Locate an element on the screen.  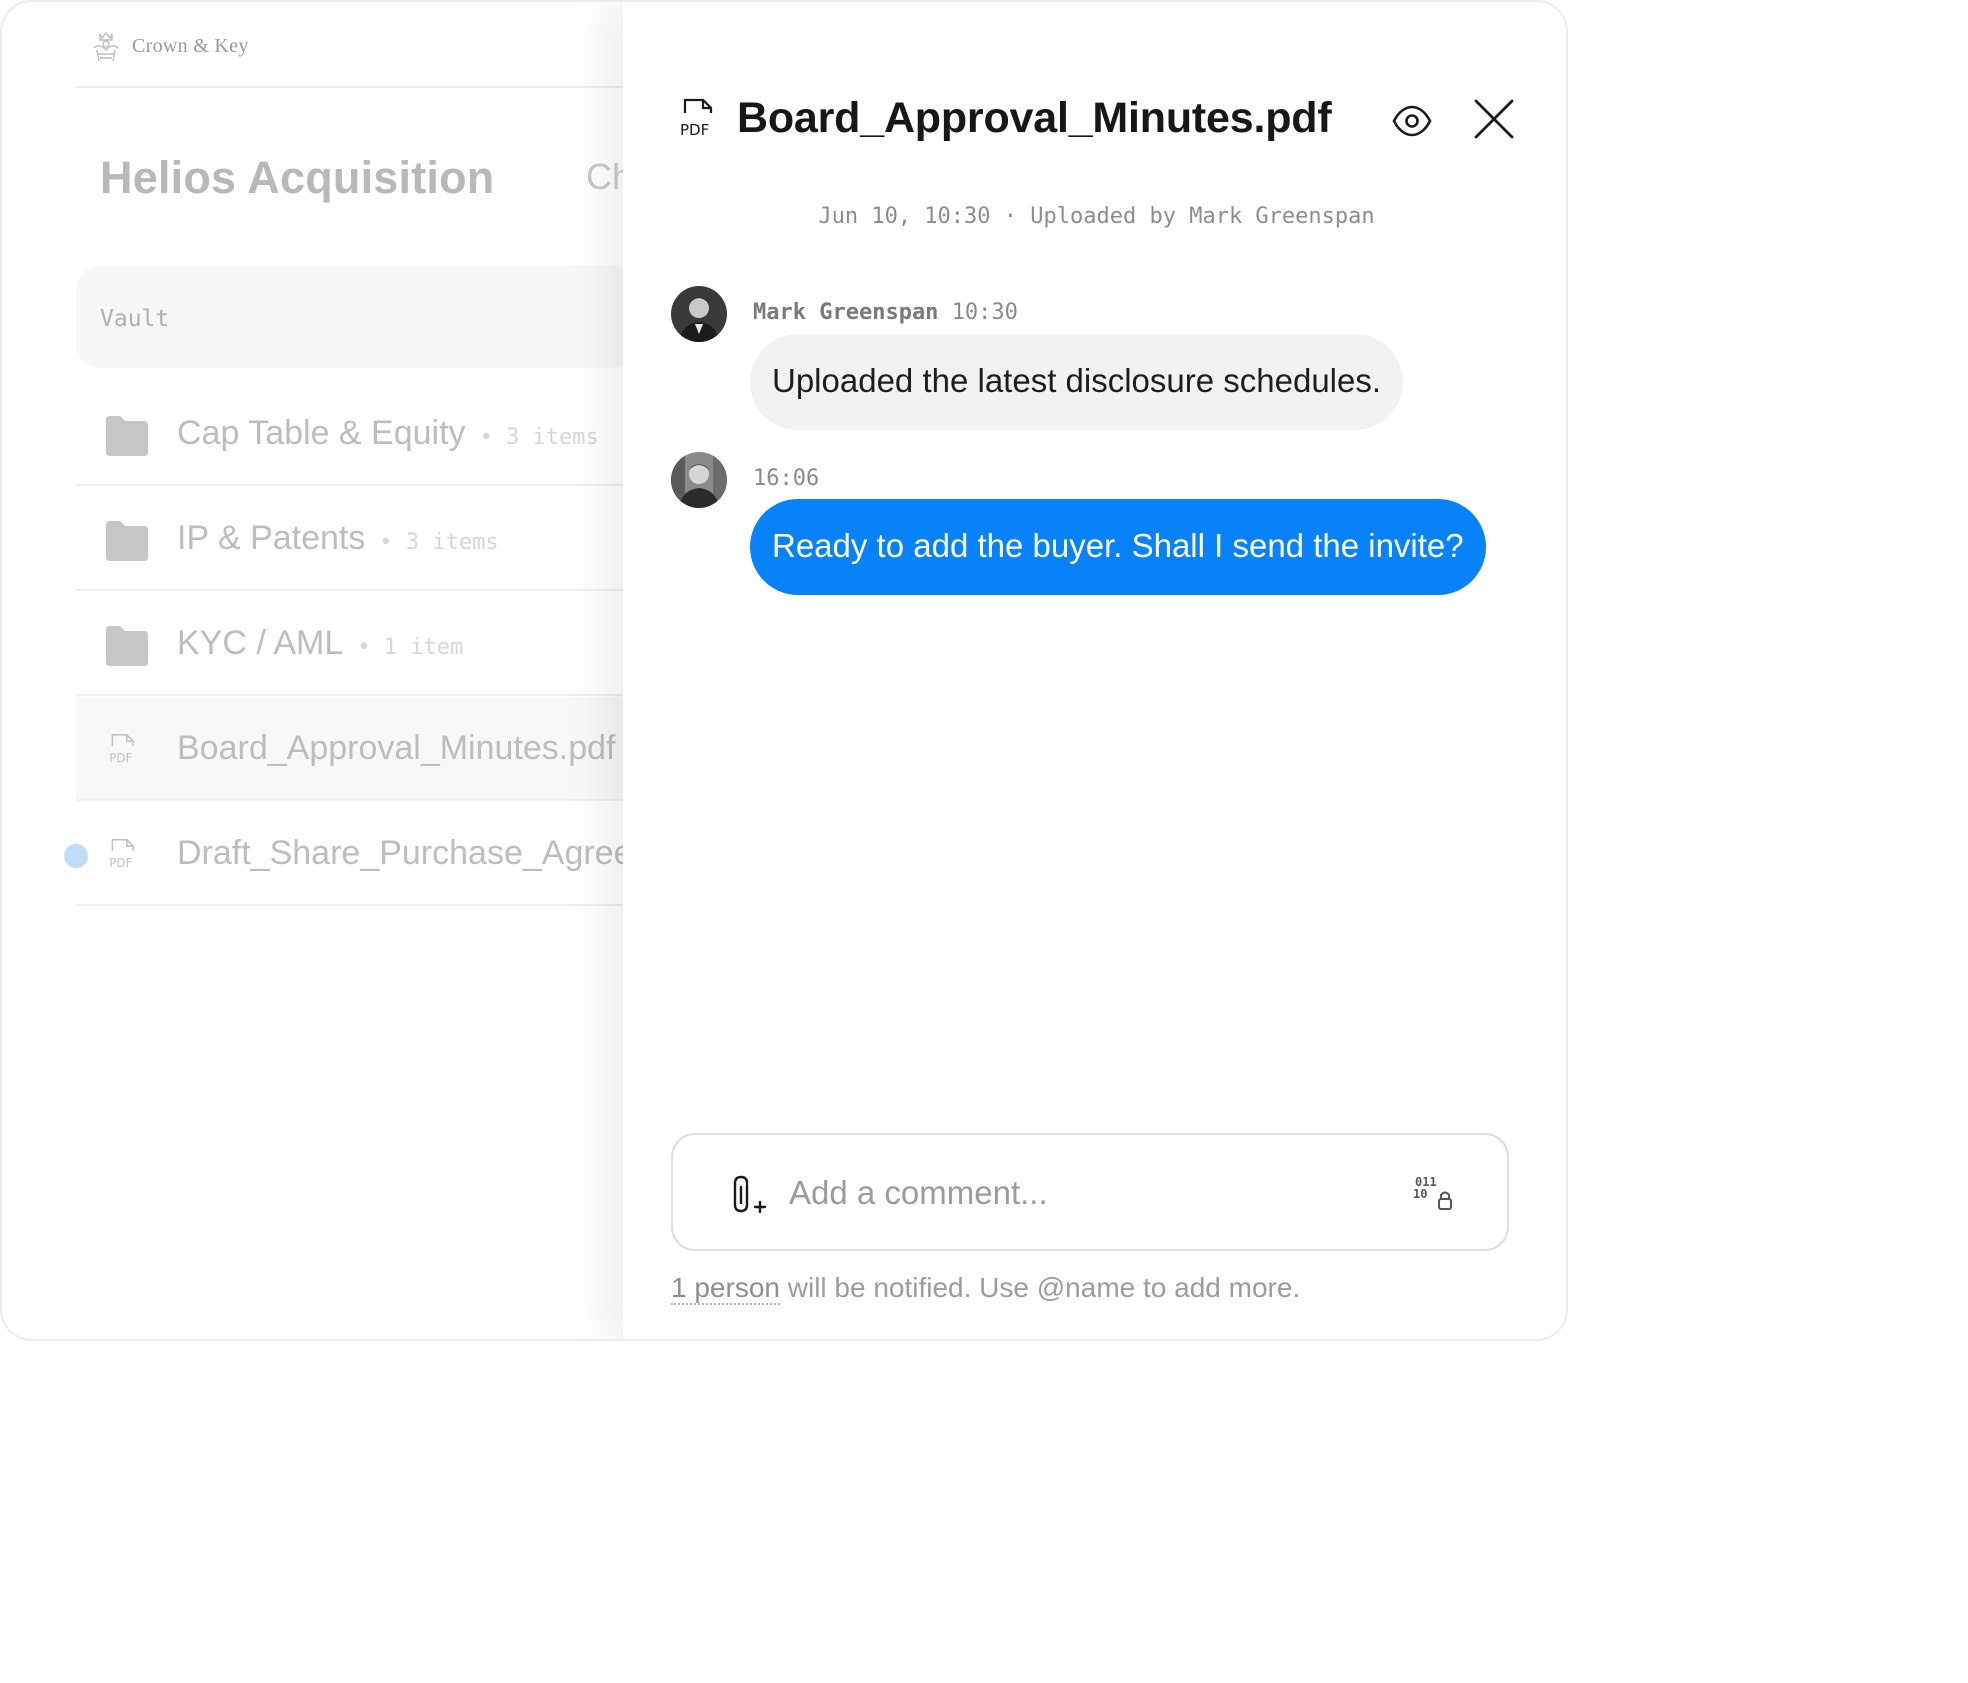
header-divider is located at coordinates (350, 87).